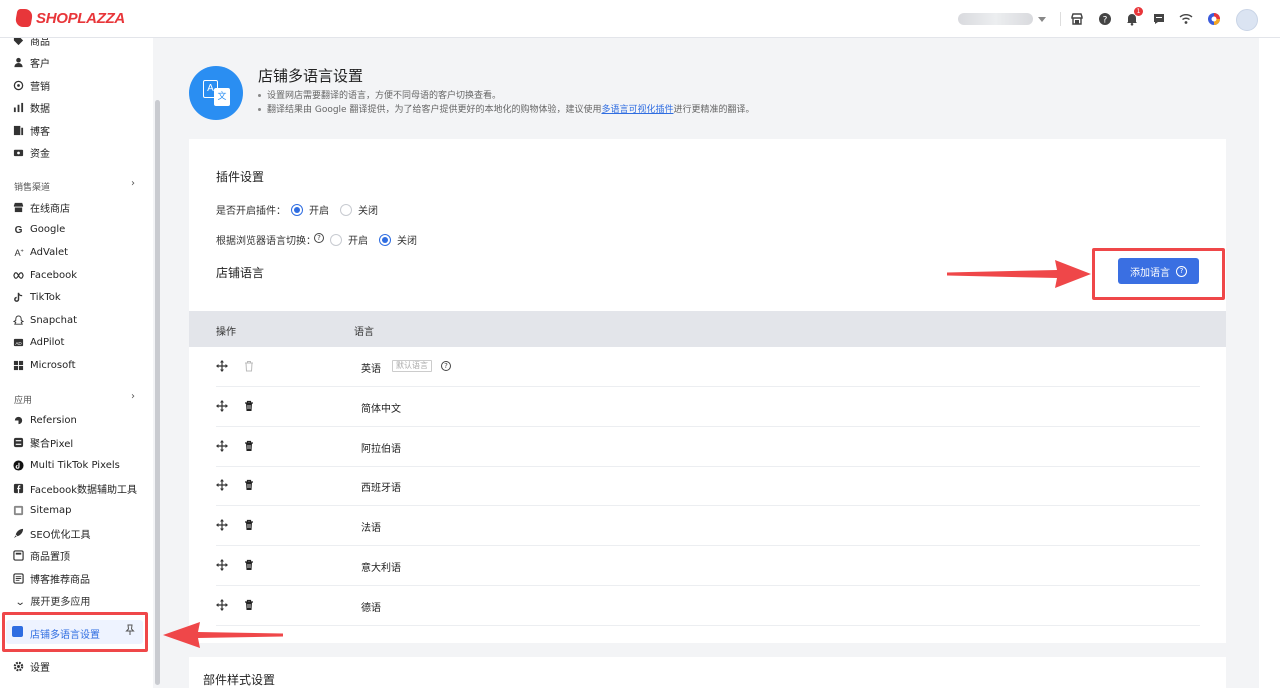 The height and width of the screenshot is (688, 1280). I want to click on user-avatar, so click(1247, 20).